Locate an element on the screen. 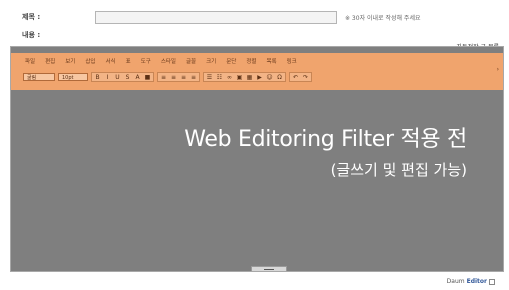 This screenshot has height=290, width=509. toolbar-more-icon: › is located at coordinates (498, 69).